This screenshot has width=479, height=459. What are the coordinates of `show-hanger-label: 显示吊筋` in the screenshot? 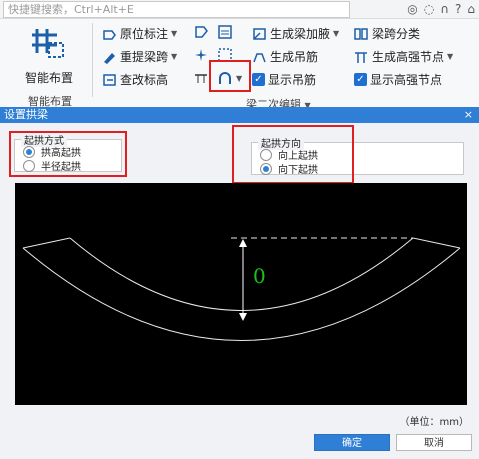 It's located at (292, 80).